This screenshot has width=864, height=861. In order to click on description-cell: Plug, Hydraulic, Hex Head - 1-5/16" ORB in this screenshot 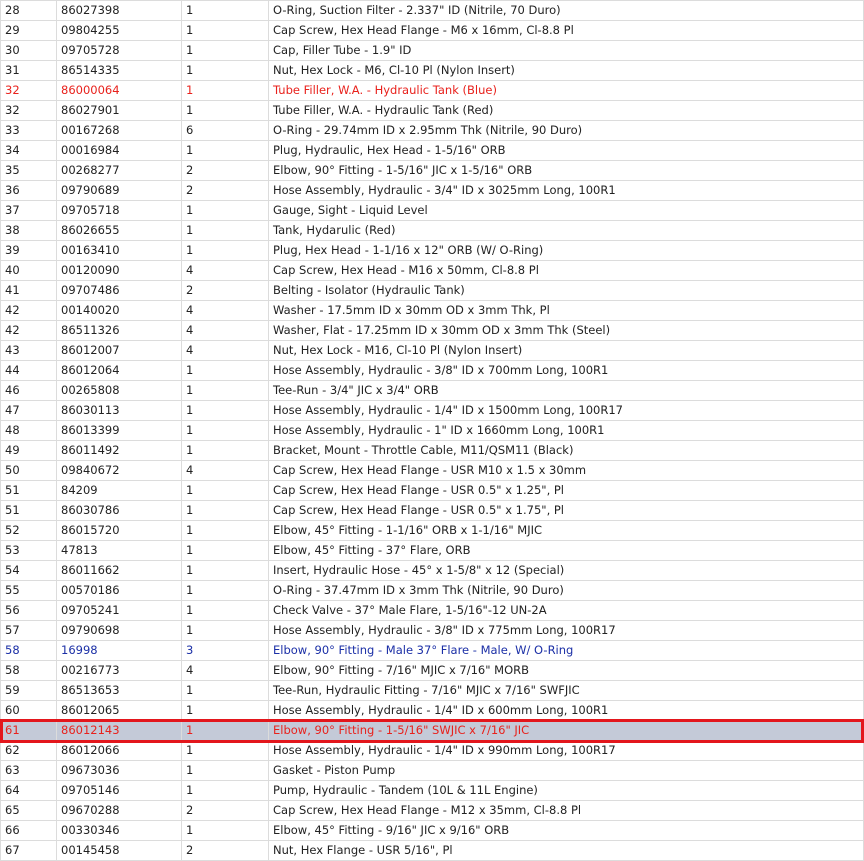, I will do `click(566, 150)`.